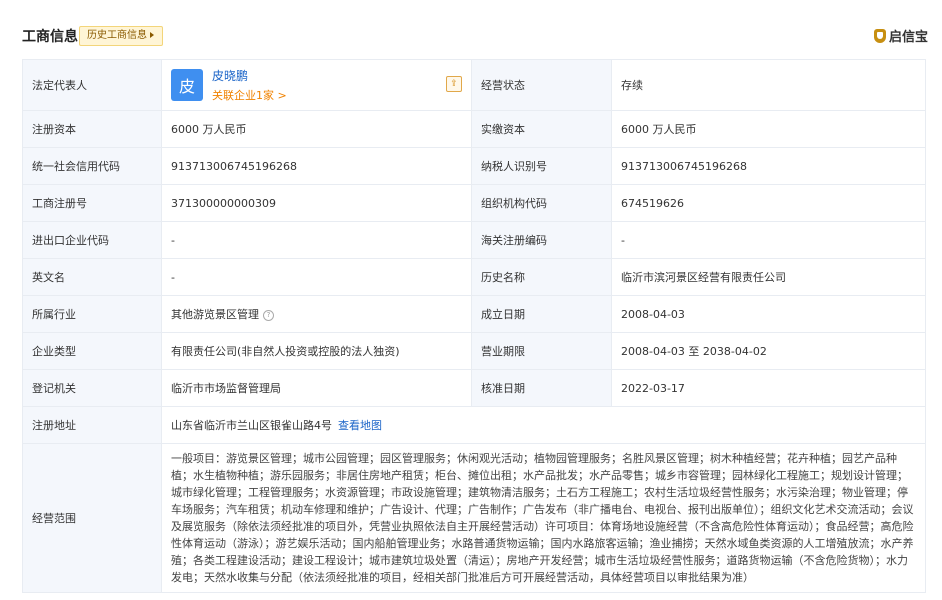 The height and width of the screenshot is (600, 942). What do you see at coordinates (768, 203) in the screenshot?
I see `field-value: 674519626` at bounding box center [768, 203].